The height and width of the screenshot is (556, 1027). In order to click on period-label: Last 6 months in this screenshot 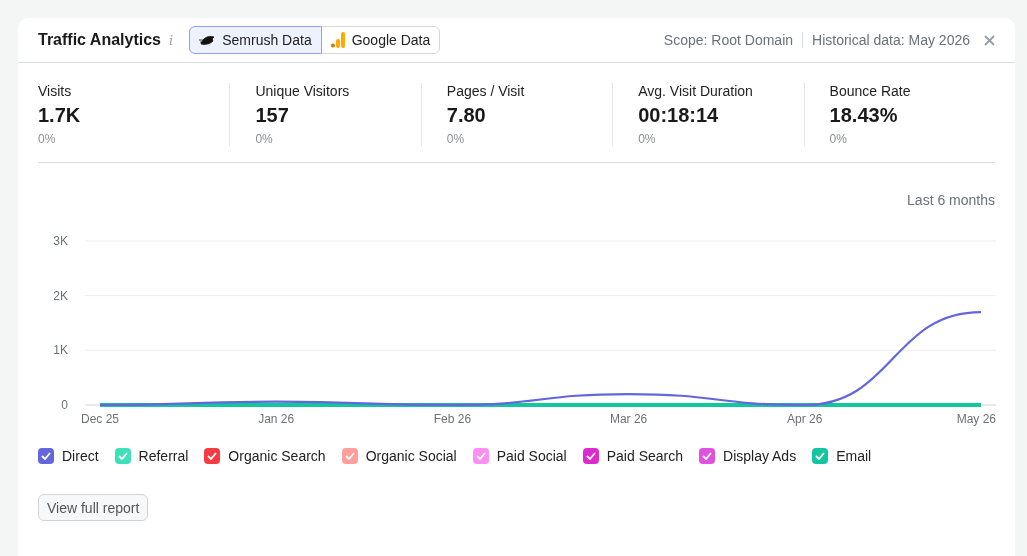, I will do `click(950, 200)`.